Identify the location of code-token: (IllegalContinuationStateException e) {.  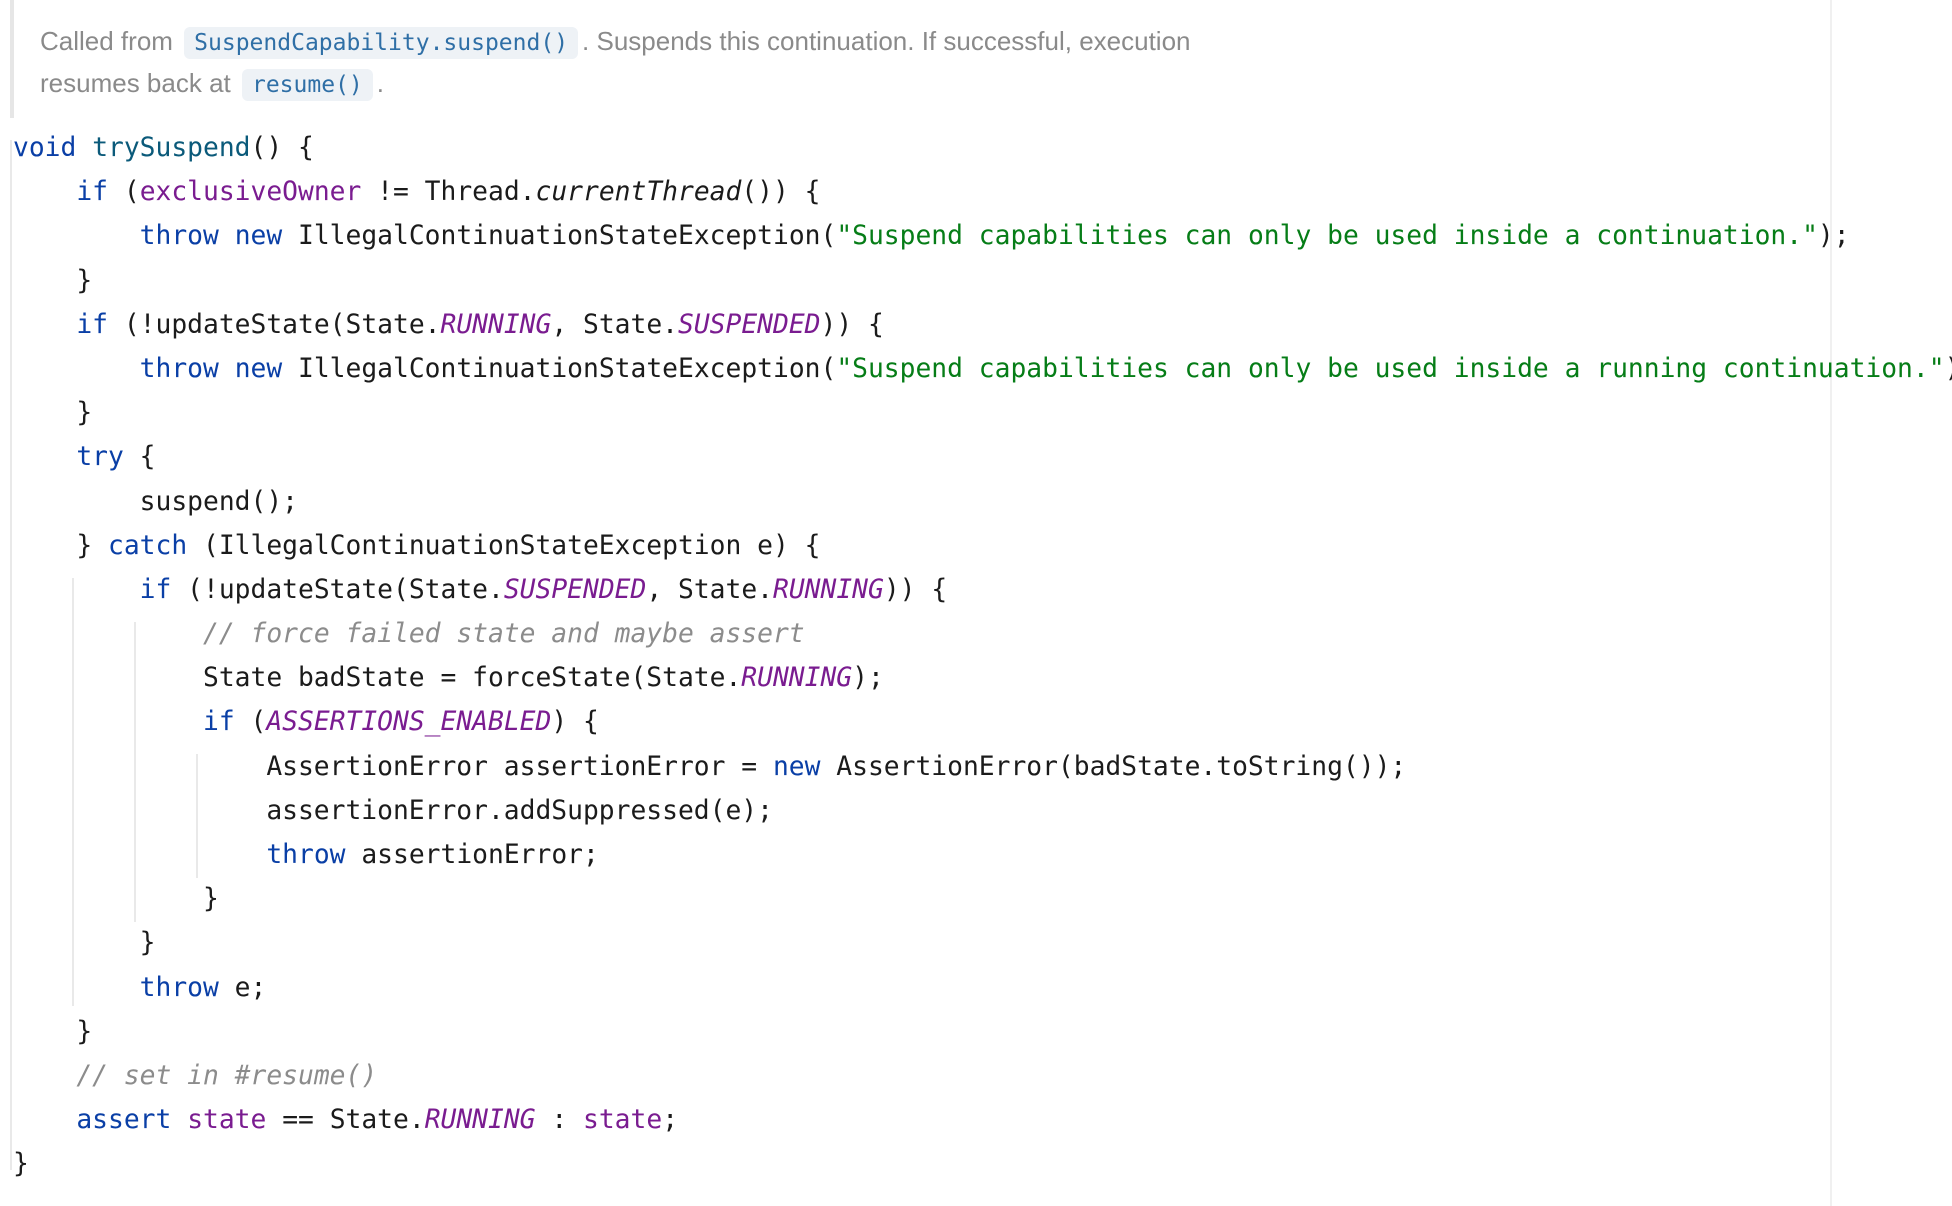
(504, 545).